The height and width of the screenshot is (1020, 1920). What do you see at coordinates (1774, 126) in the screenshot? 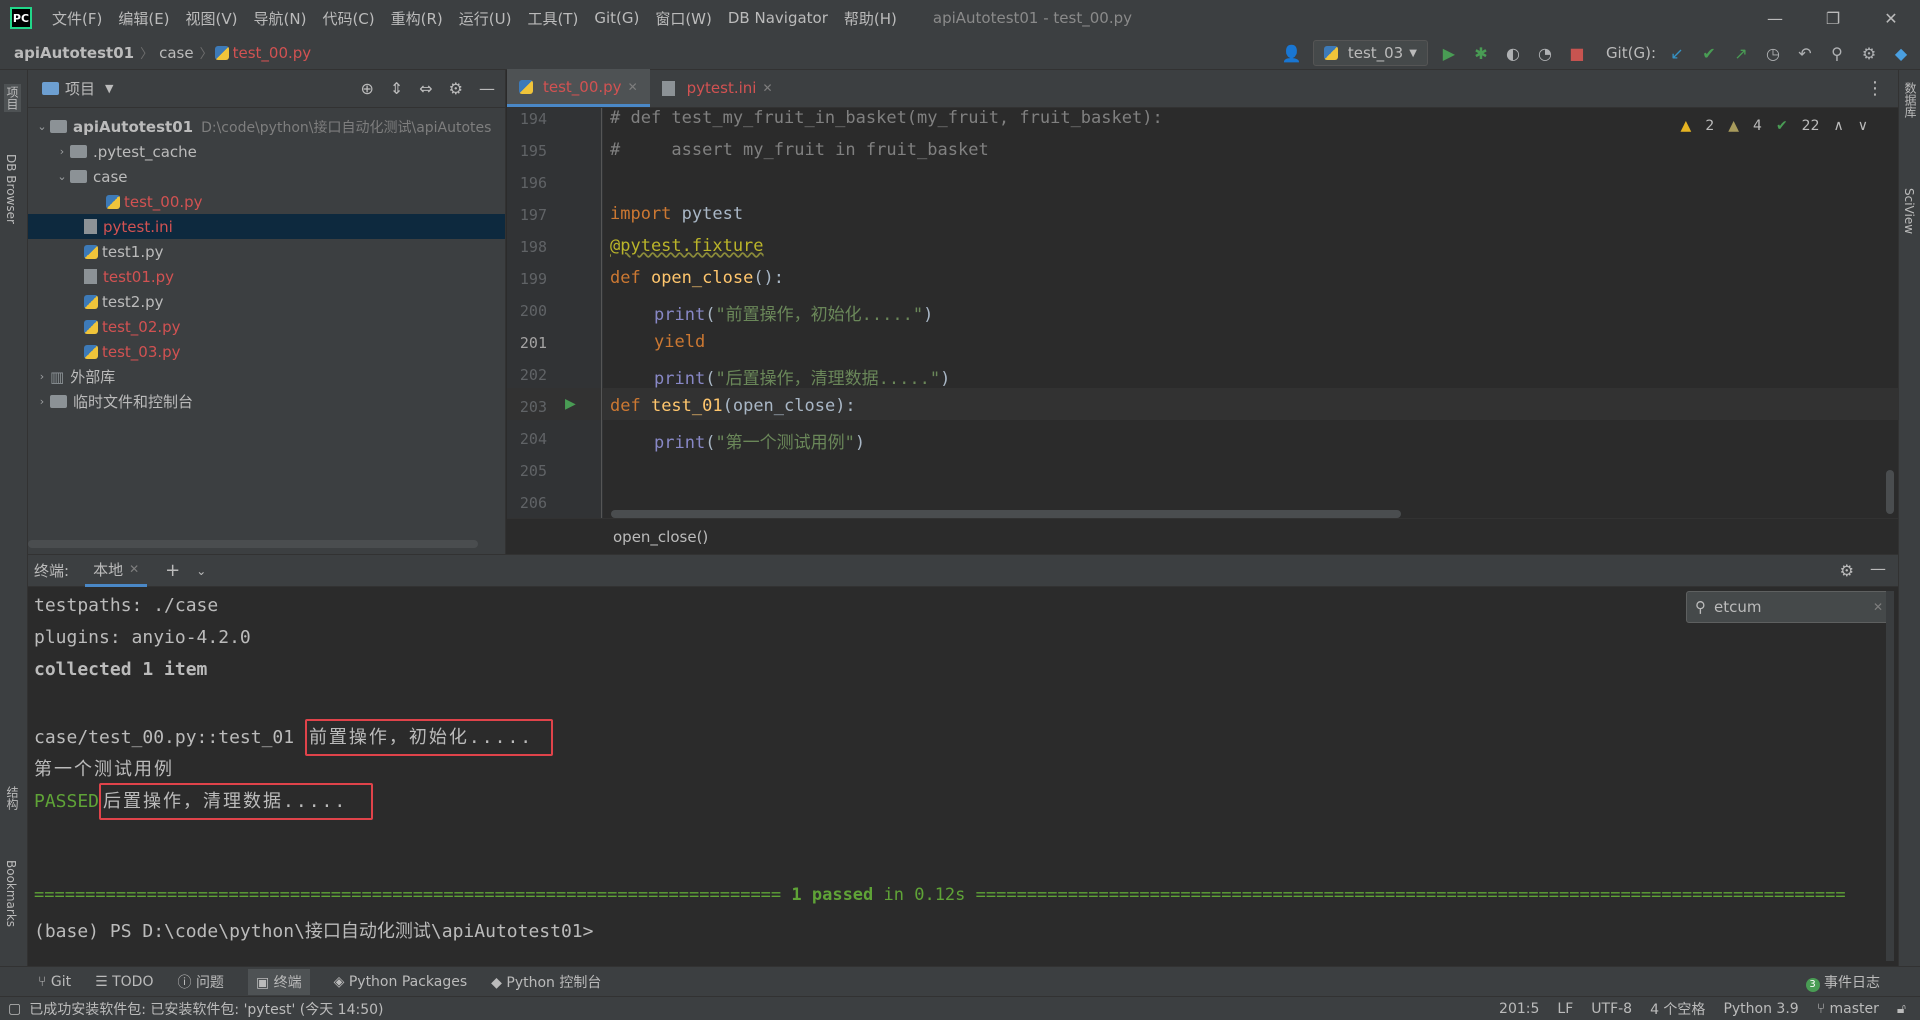
I see `inspection-widget: ▲ 2 ▲ 4 ✔ 22 ∧ ∨` at bounding box center [1774, 126].